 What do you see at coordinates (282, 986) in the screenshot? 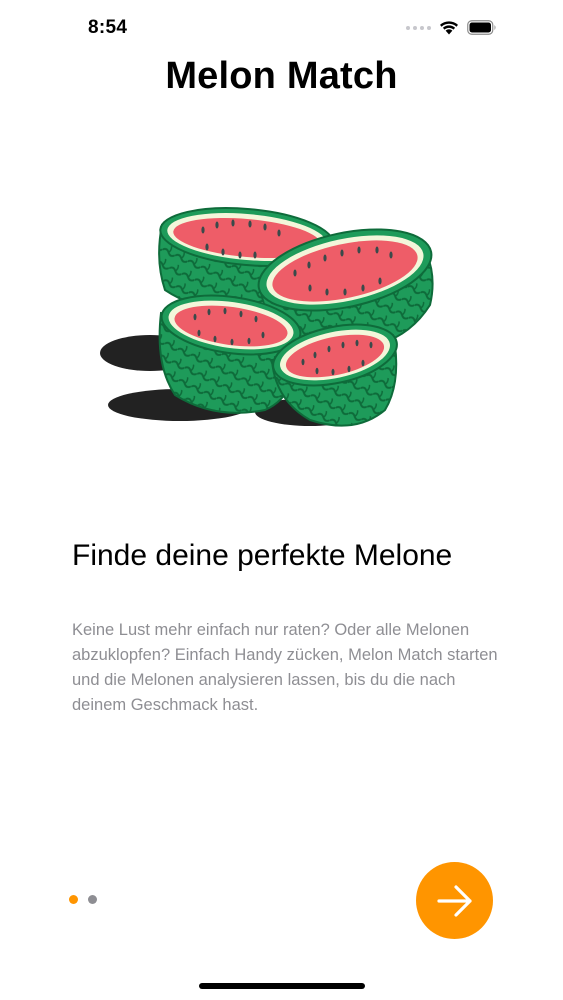
I see `home-indicator` at bounding box center [282, 986].